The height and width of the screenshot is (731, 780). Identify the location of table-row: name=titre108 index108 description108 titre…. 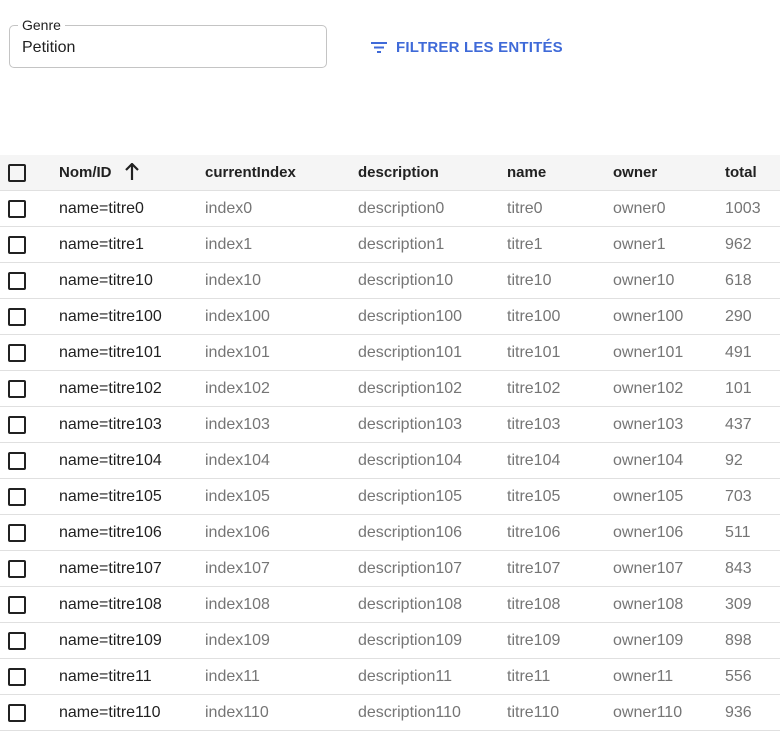
(390, 605).